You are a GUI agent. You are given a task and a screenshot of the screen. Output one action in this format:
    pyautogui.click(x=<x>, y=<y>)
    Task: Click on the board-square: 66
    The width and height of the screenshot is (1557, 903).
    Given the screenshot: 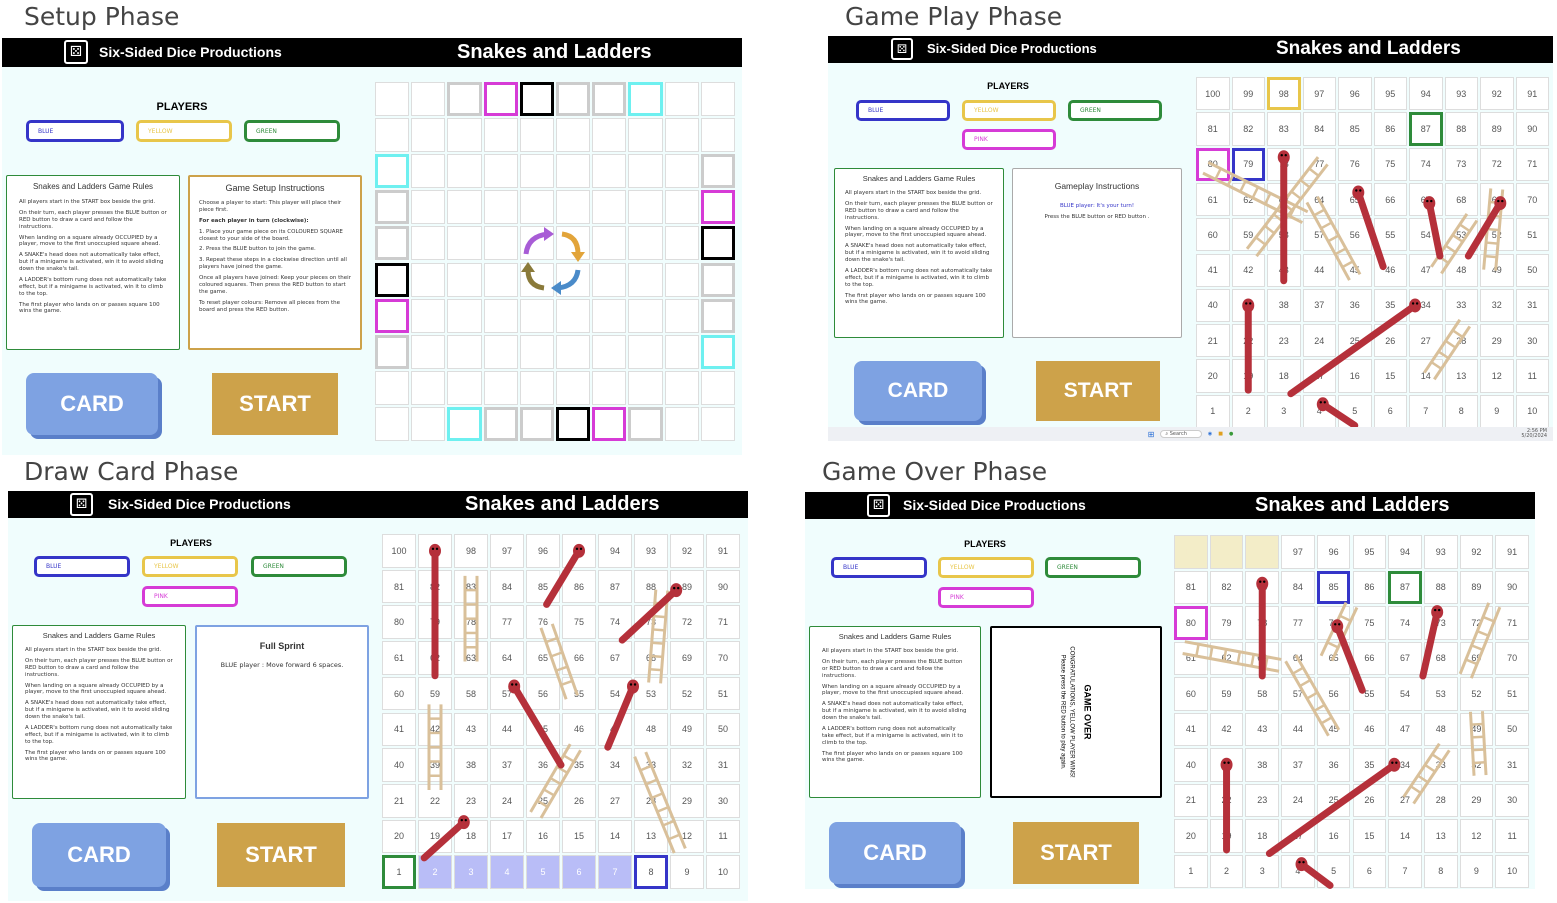 What is the action you would take?
    pyautogui.click(x=1369, y=658)
    